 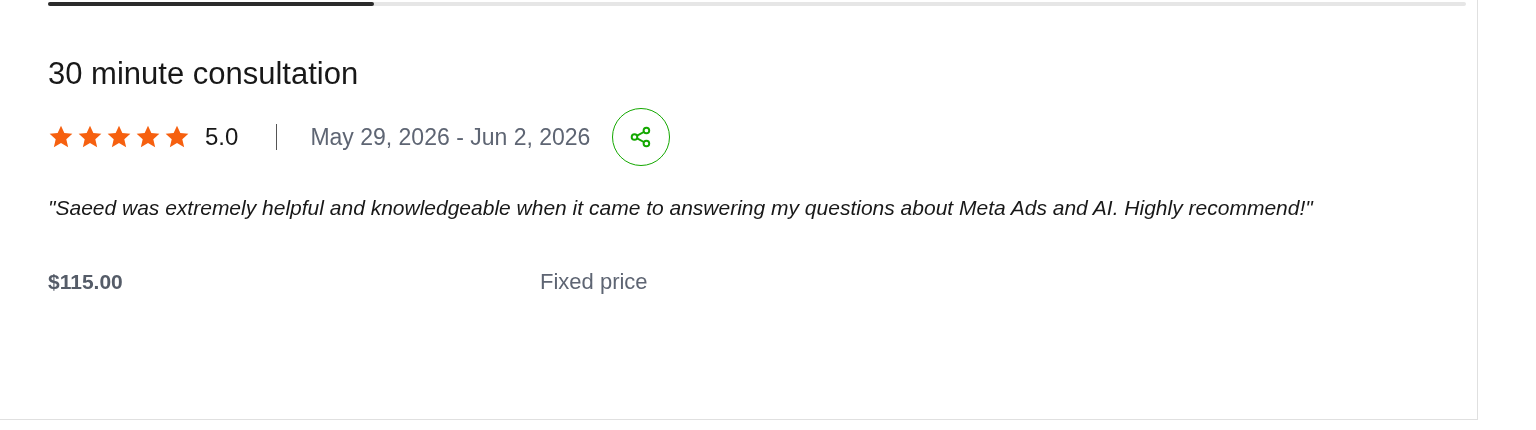 I want to click on review-text: "Saeed was extremely helpful and knowledgeable when it came to answering my questions about Meta Ads and AI. Highly recommend!", so click(x=681, y=208).